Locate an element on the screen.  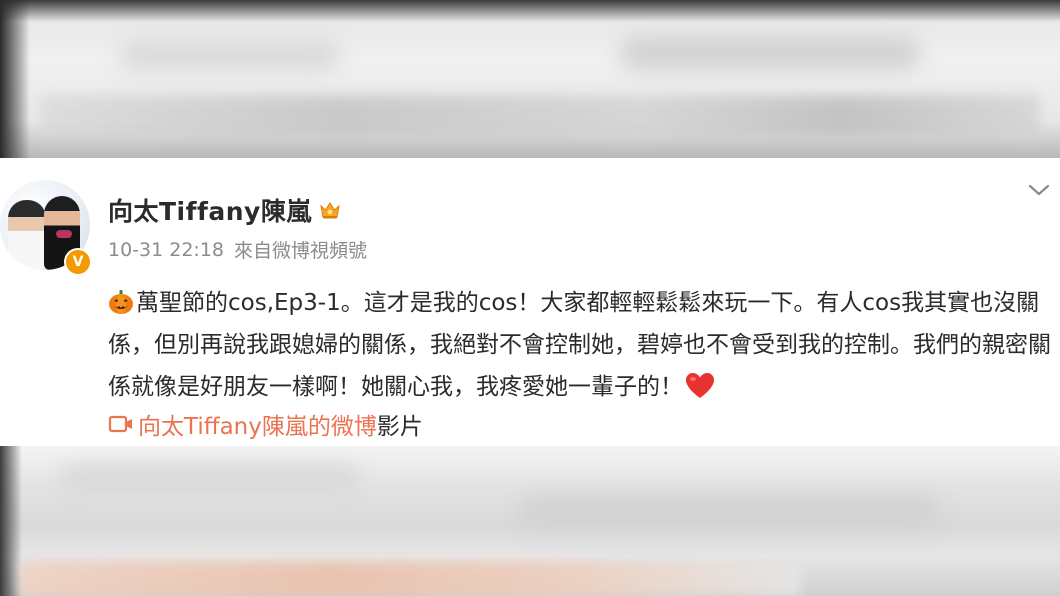
chevron-down-icon is located at coordinates (1039, 190).